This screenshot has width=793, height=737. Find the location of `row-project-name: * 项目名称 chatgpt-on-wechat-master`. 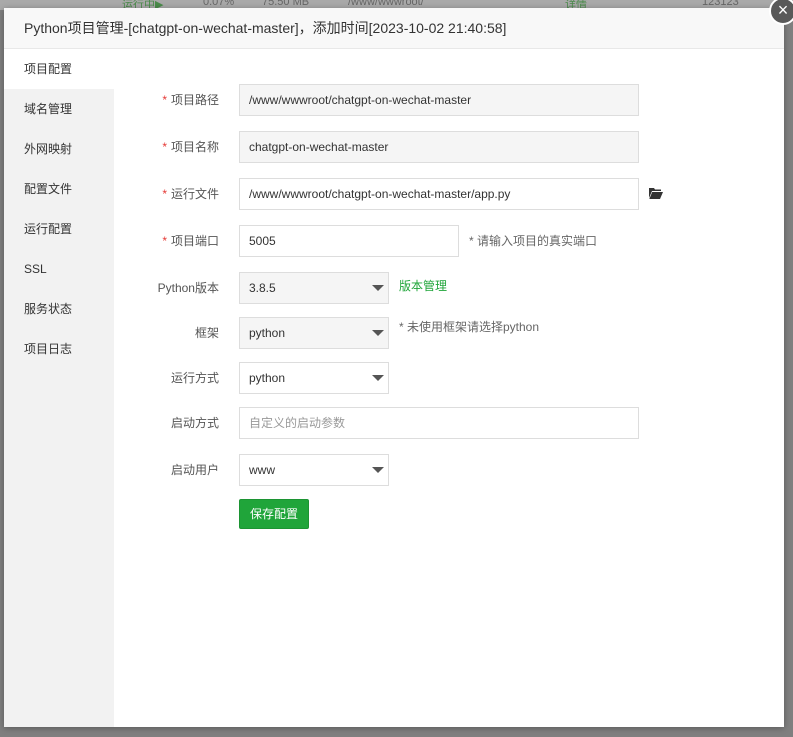

row-project-name: * 项目名称 chatgpt-on-wechat-master is located at coordinates (449, 147).